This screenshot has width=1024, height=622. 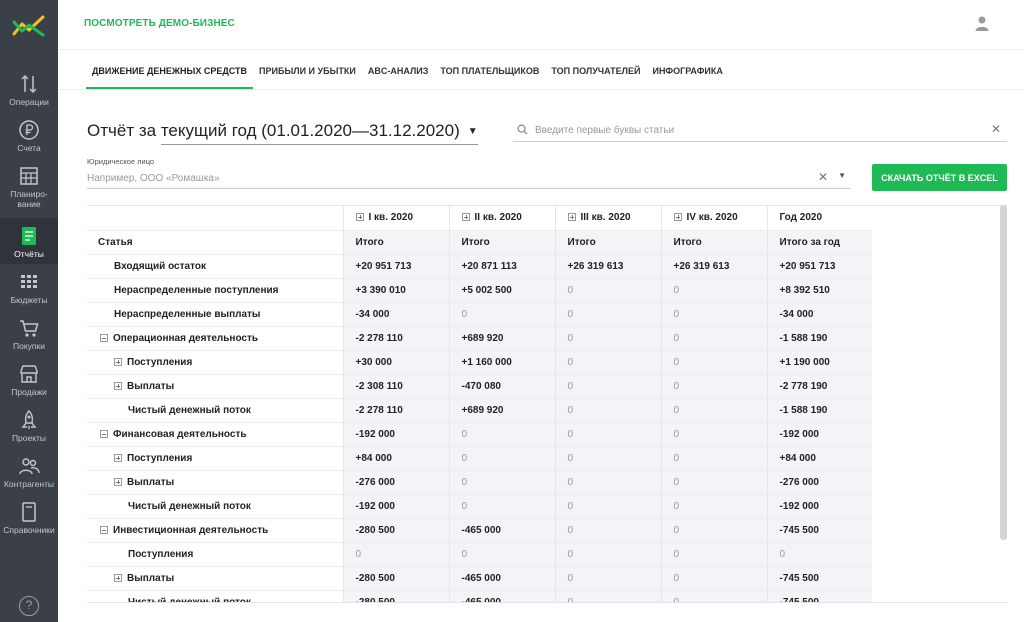 I want to click on tab-top-recipients: ТОП ПОЛУЧАТЕЛЕЙ, so click(x=595, y=70).